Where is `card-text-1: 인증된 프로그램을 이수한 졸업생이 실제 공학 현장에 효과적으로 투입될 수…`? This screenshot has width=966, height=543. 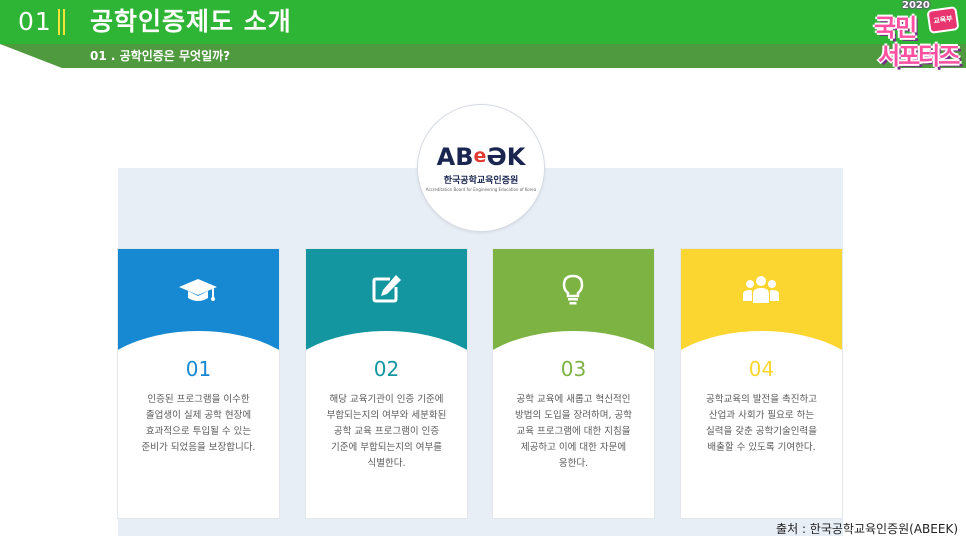
card-text-1: 인증된 프로그램을 이수한 졸업생이 실제 공학 현장에 효과적으로 투입될 수… is located at coordinates (198, 423).